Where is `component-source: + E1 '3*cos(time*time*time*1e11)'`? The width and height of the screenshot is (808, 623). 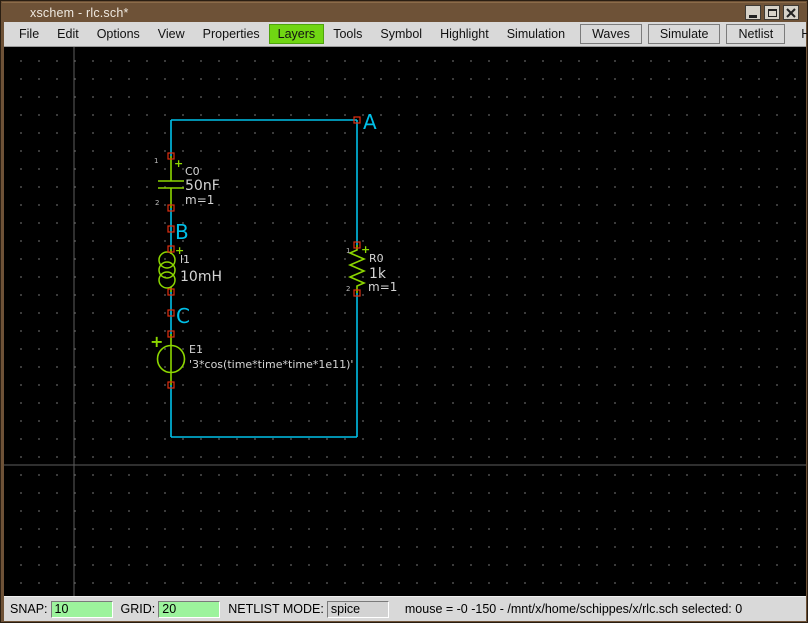 component-source: + E1 '3*cos(time*time*time*1e11)' is located at coordinates (251, 359).